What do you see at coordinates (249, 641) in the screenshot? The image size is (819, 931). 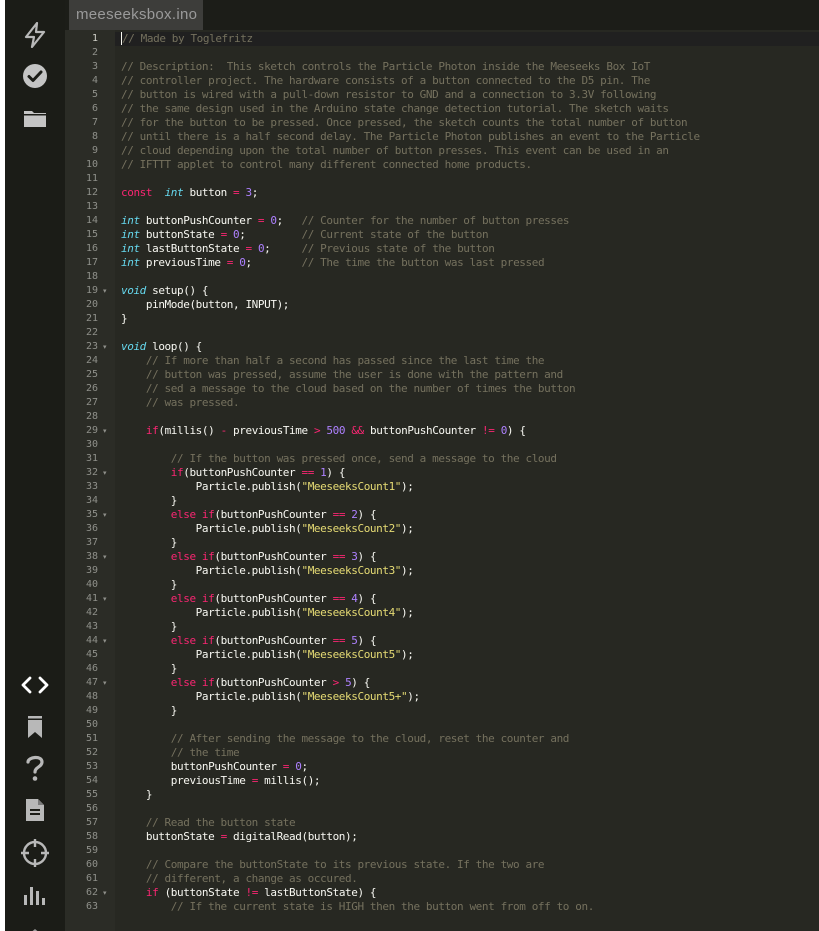 I see `code-line: else if(buttonPushCounter == 5) {` at bounding box center [249, 641].